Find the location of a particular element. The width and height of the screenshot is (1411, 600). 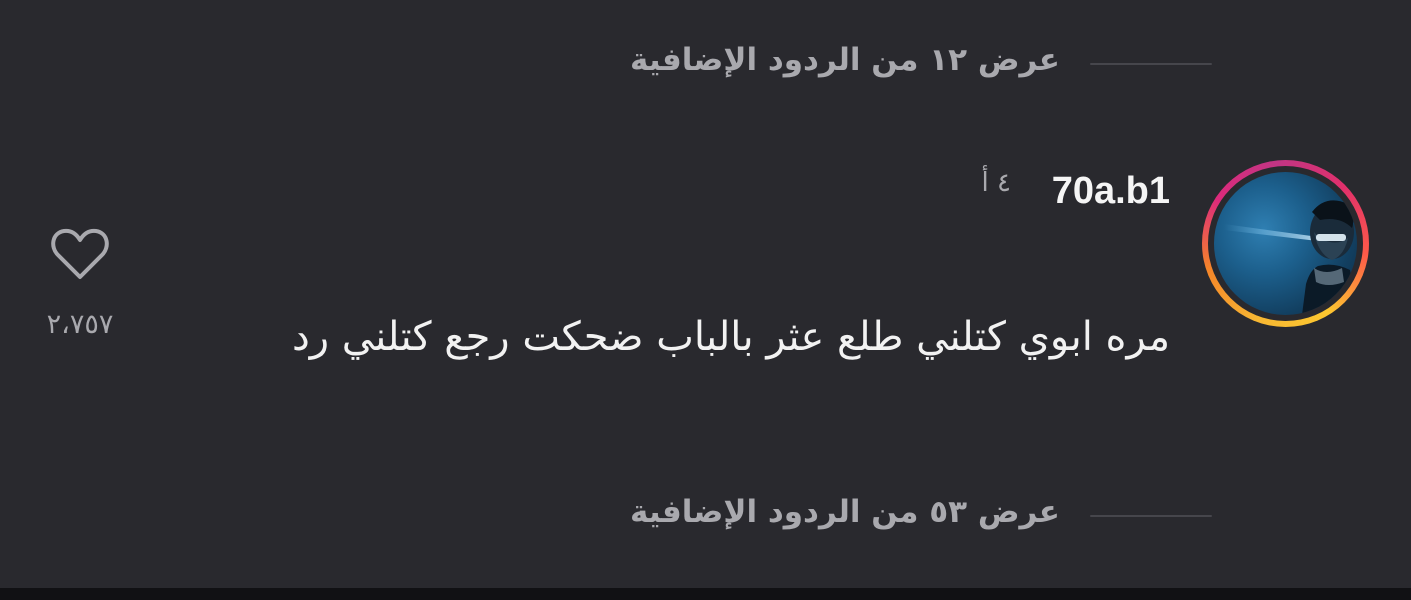

like-count: ٢،٧٥٧ is located at coordinates (80, 324).